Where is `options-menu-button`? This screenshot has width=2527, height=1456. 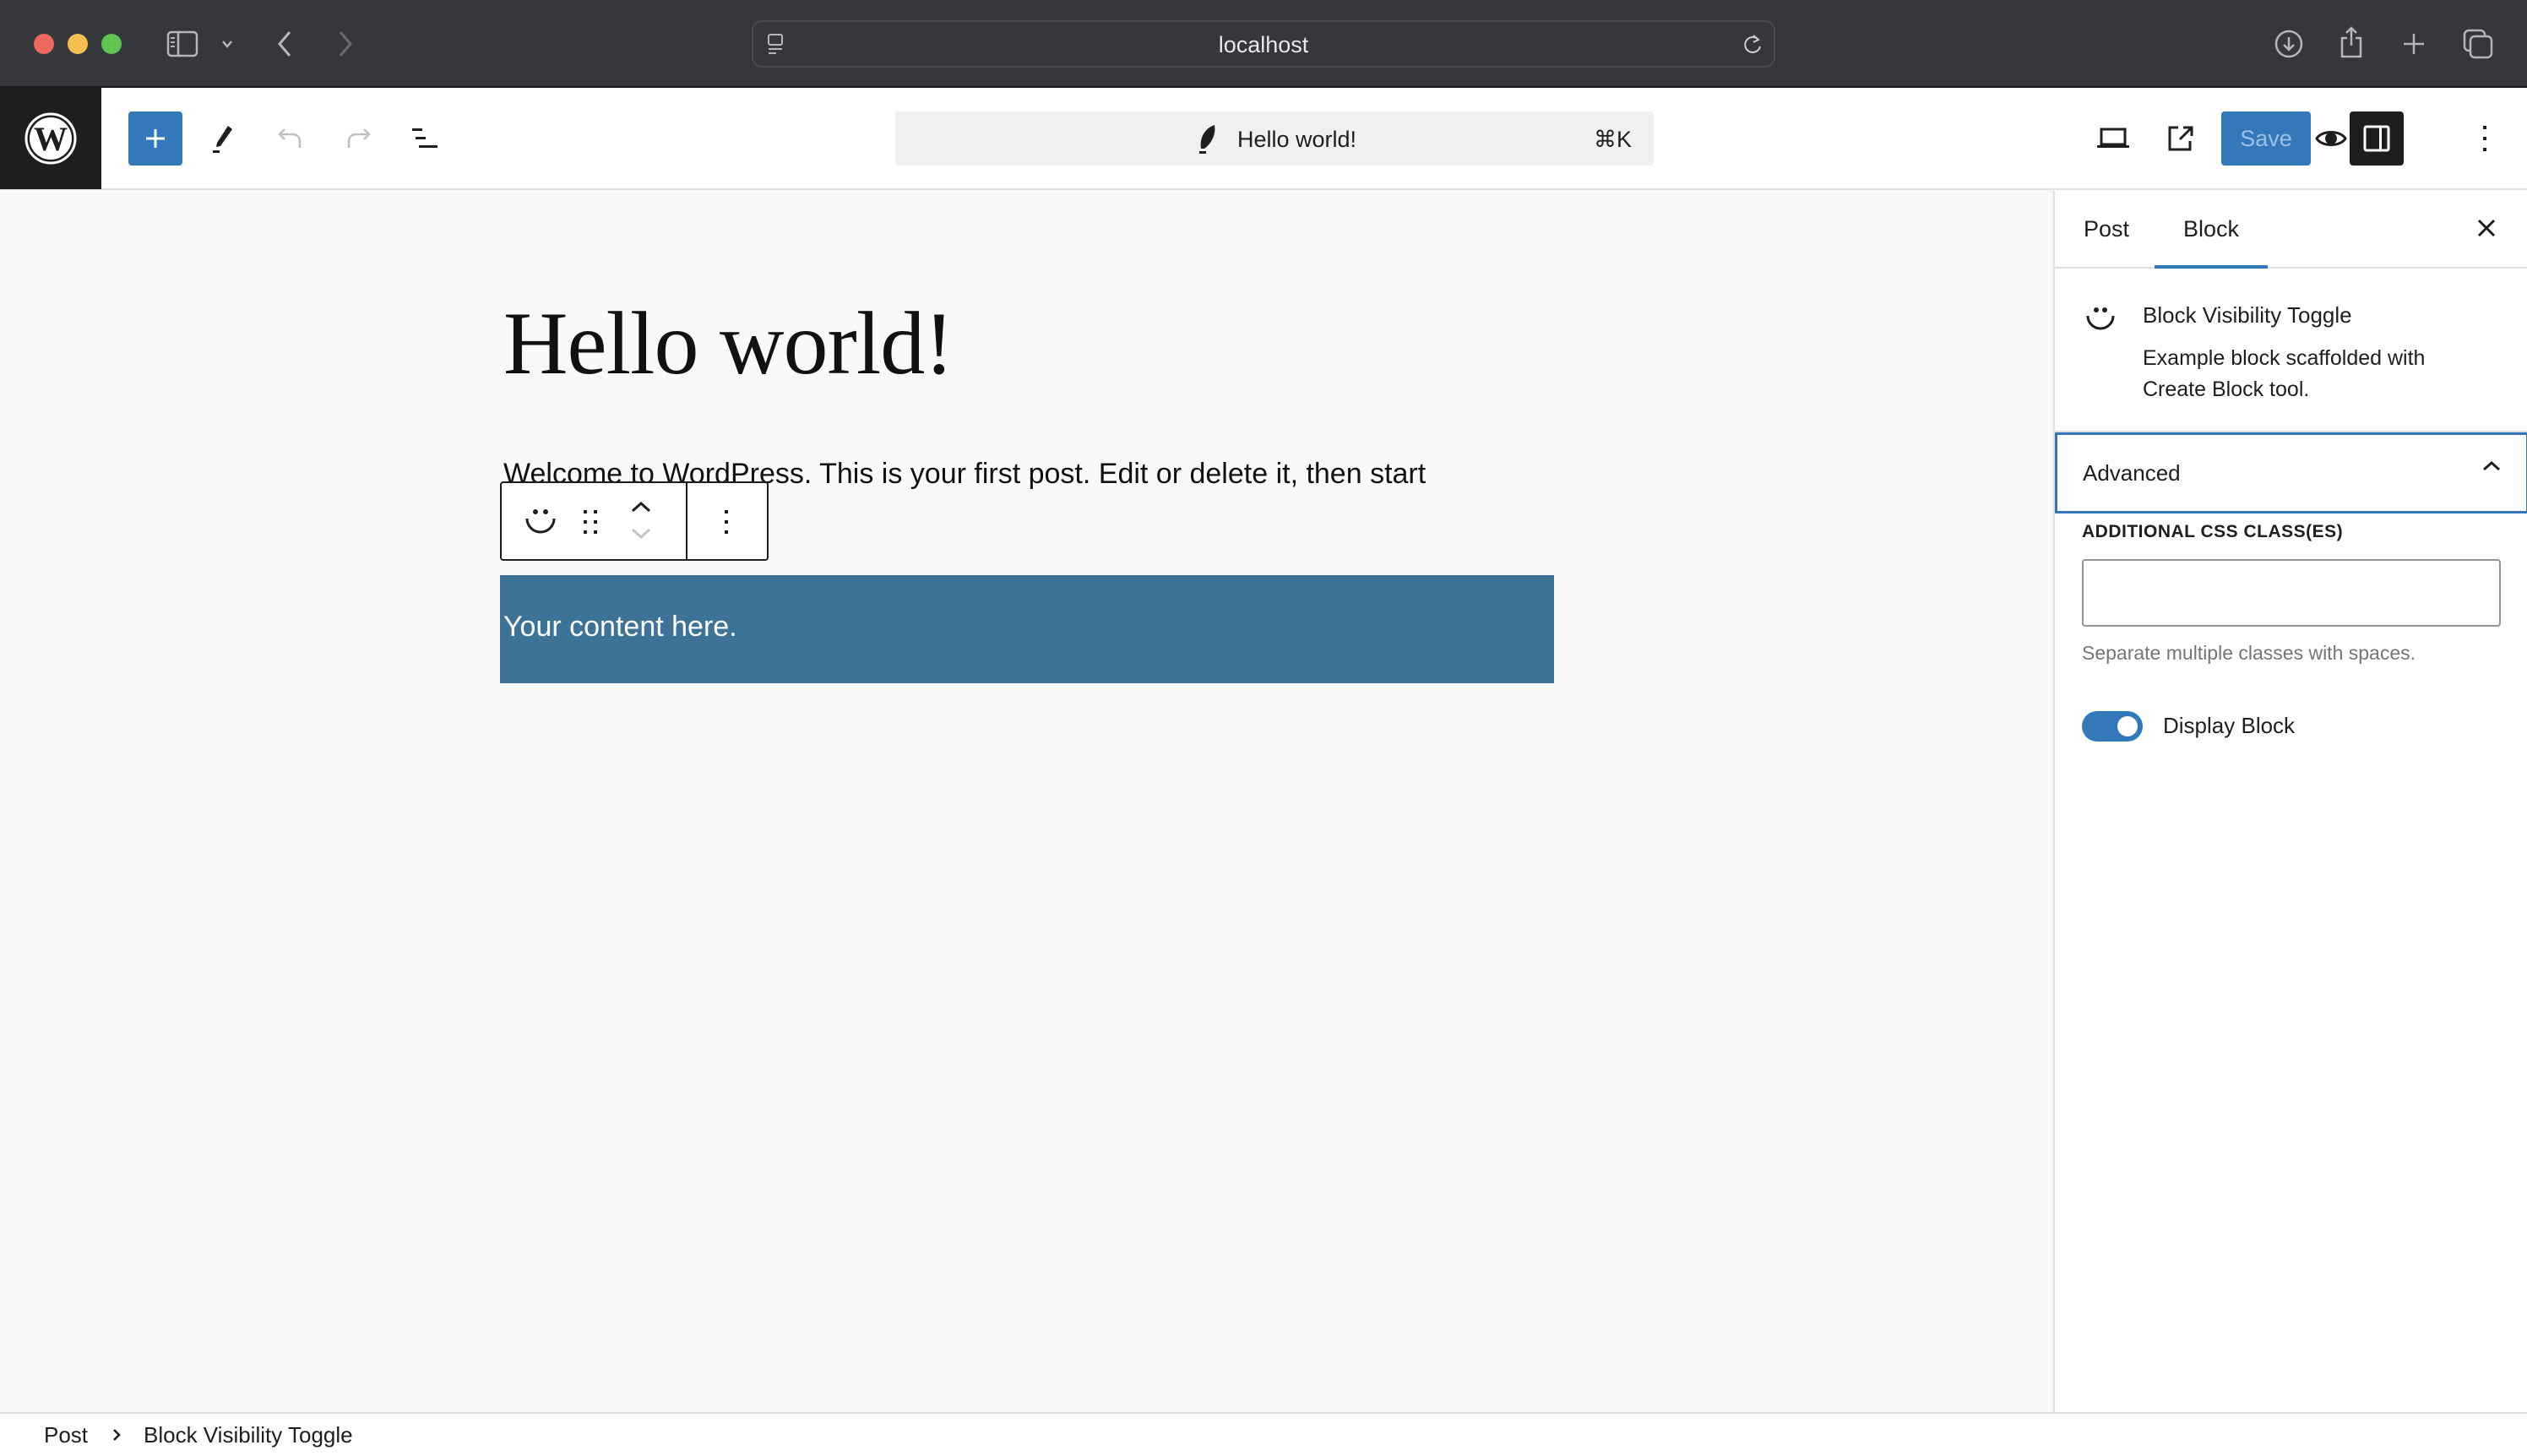 options-menu-button is located at coordinates (2484, 139).